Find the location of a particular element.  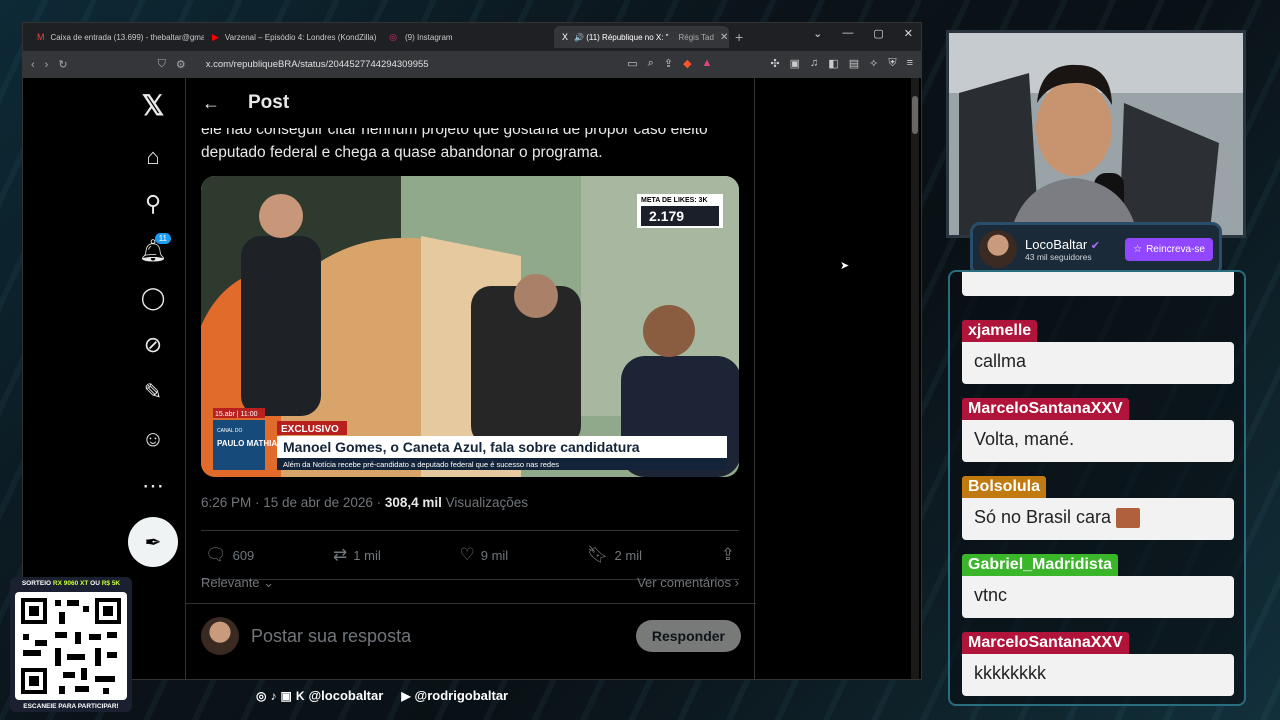

post-time: 6:26 PM · 15 de abr de 2026 · is located at coordinates (293, 502).